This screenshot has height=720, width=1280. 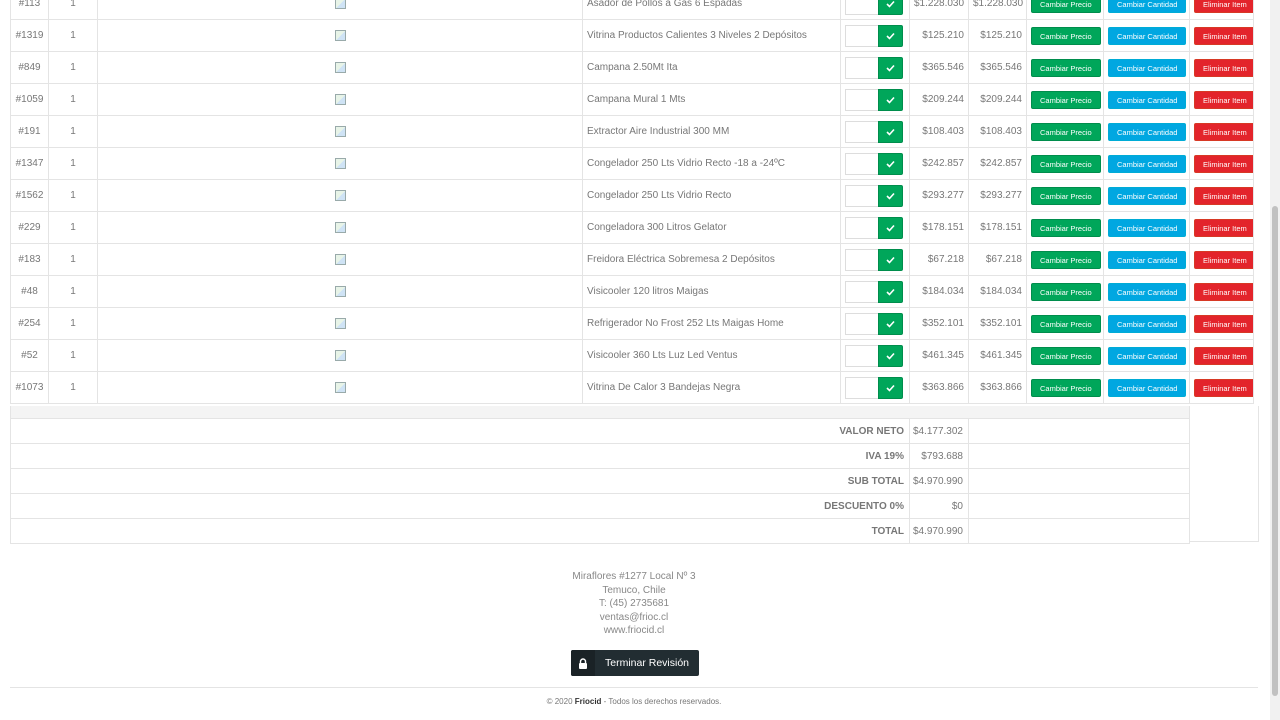 I want to click on item-total-price: $1.228.030, so click(x=997, y=10).